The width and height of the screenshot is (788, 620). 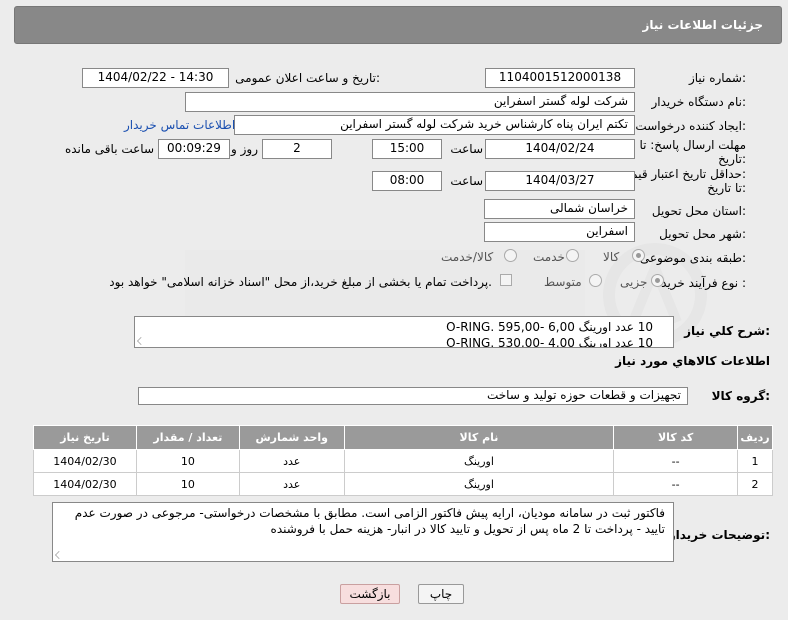 What do you see at coordinates (682, 174) in the screenshot?
I see `validity-label-line1: حداقل تاریخ اعتبار قیمت:` at bounding box center [682, 174].